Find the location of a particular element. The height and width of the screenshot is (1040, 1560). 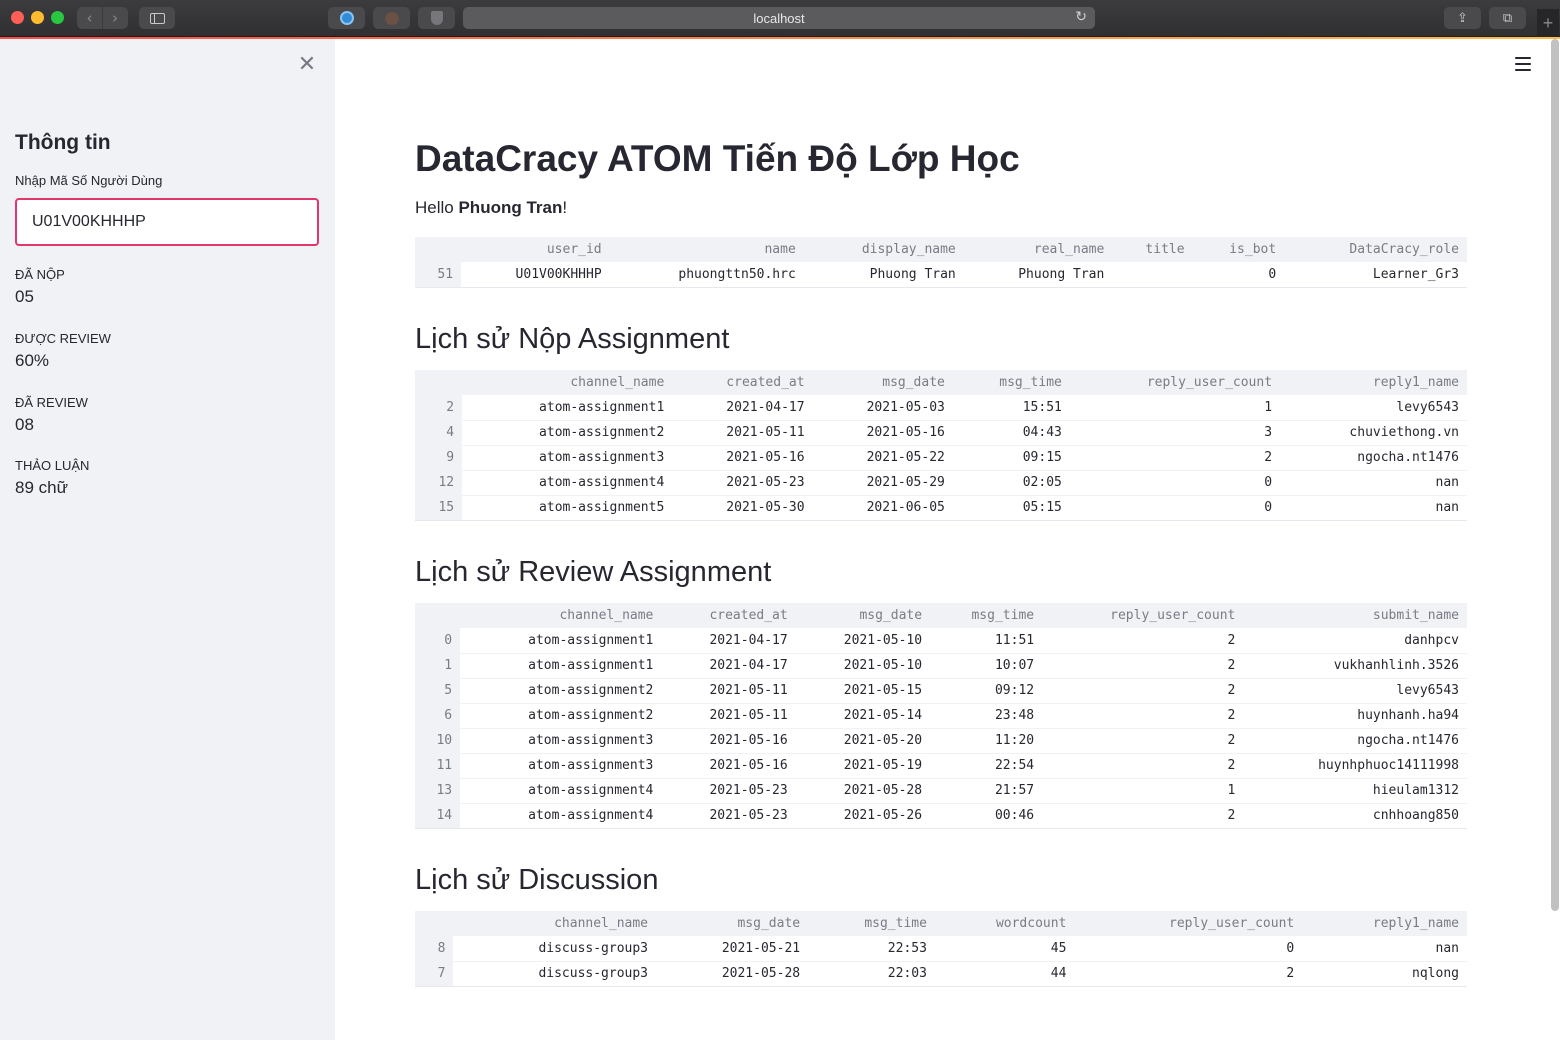

table-cell: 2021-05-19 is located at coordinates (863, 766).